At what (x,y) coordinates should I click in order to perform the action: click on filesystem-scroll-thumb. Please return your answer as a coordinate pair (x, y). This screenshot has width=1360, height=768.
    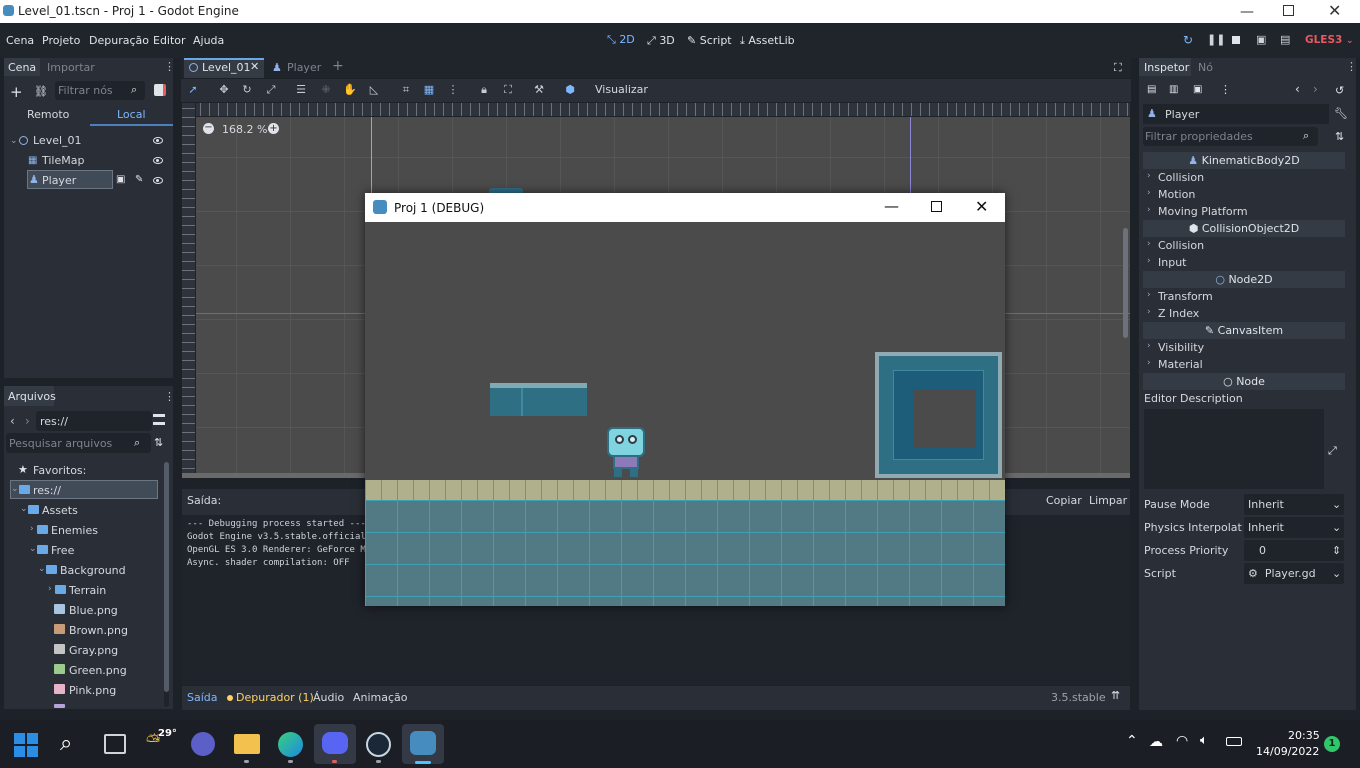
    Looking at the image, I should click on (166, 577).